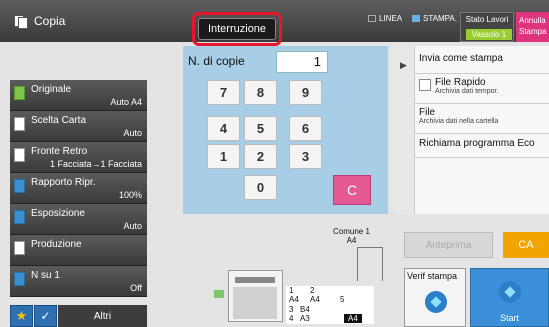  I want to click on job-status-label: Stato Lavori, so click(487, 19).